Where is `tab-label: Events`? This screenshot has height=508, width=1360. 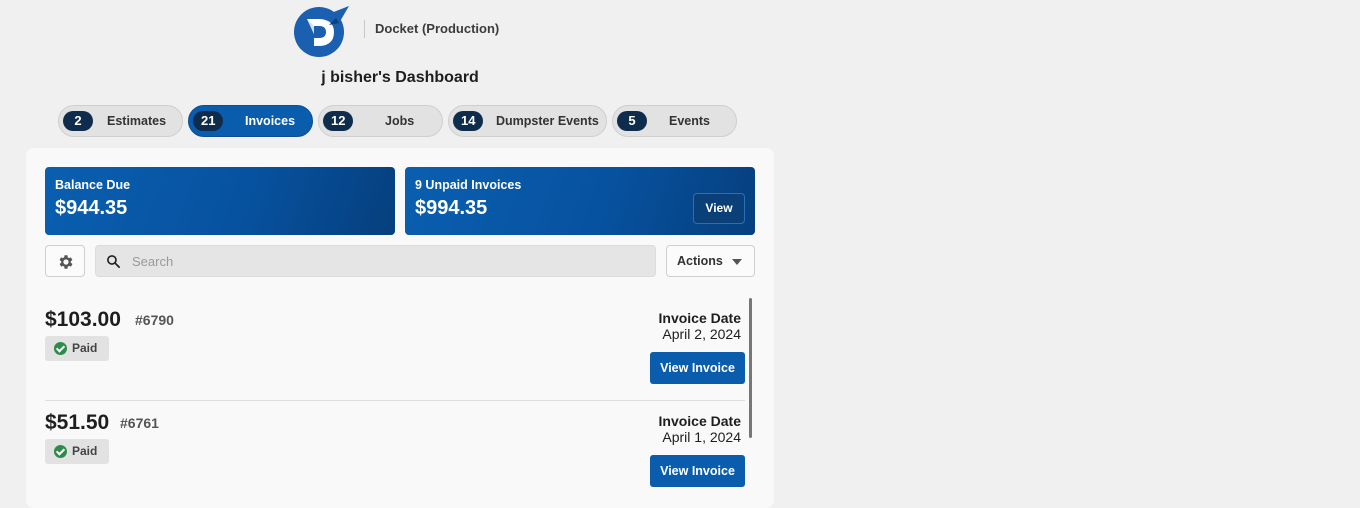
tab-label: Events is located at coordinates (689, 121).